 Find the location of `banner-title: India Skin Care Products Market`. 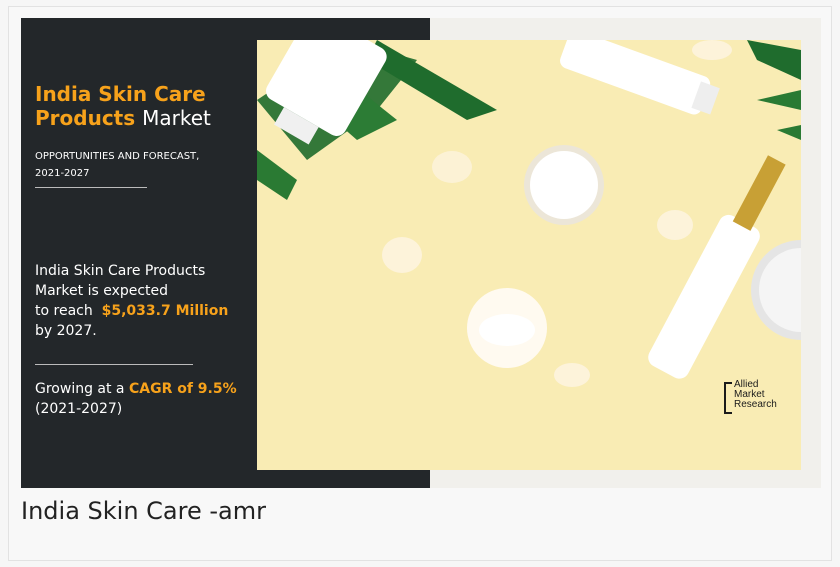

banner-title: India Skin Care Products Market is located at coordinates (123, 106).